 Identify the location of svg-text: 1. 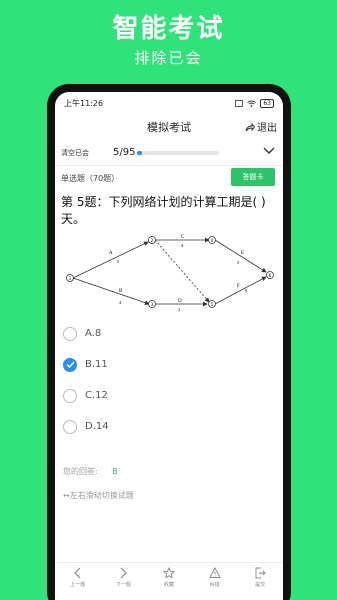
(70, 278).